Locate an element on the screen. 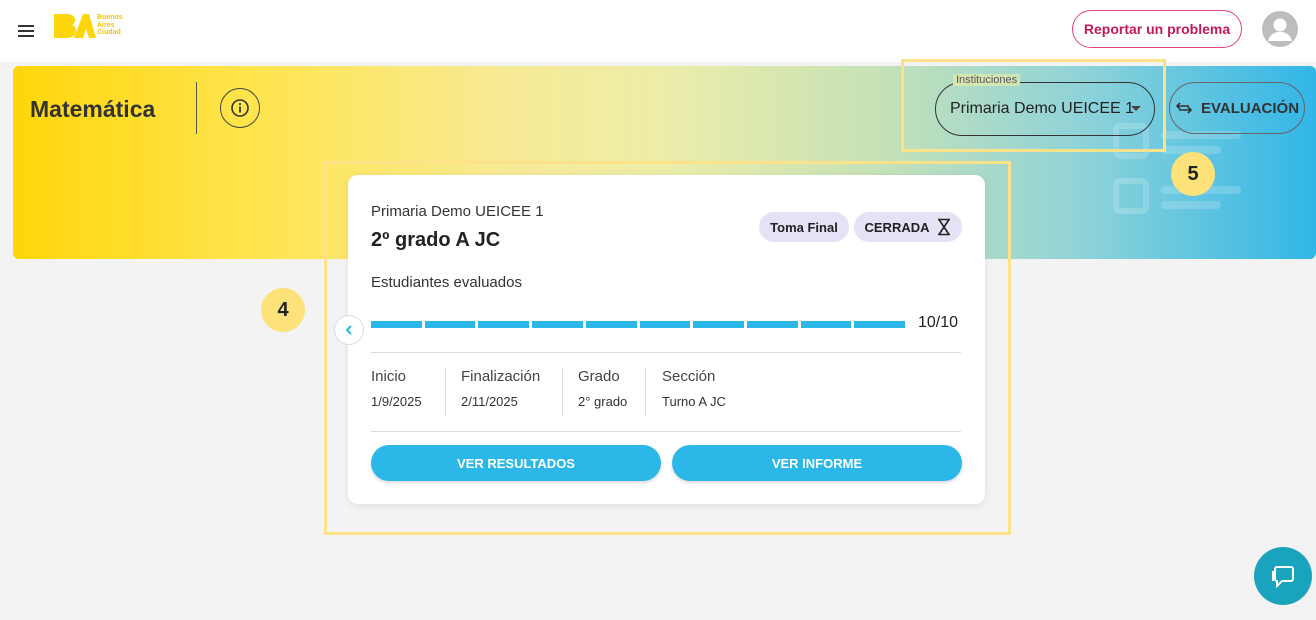 This screenshot has height=620, width=1316. swap-icon is located at coordinates (1184, 108).